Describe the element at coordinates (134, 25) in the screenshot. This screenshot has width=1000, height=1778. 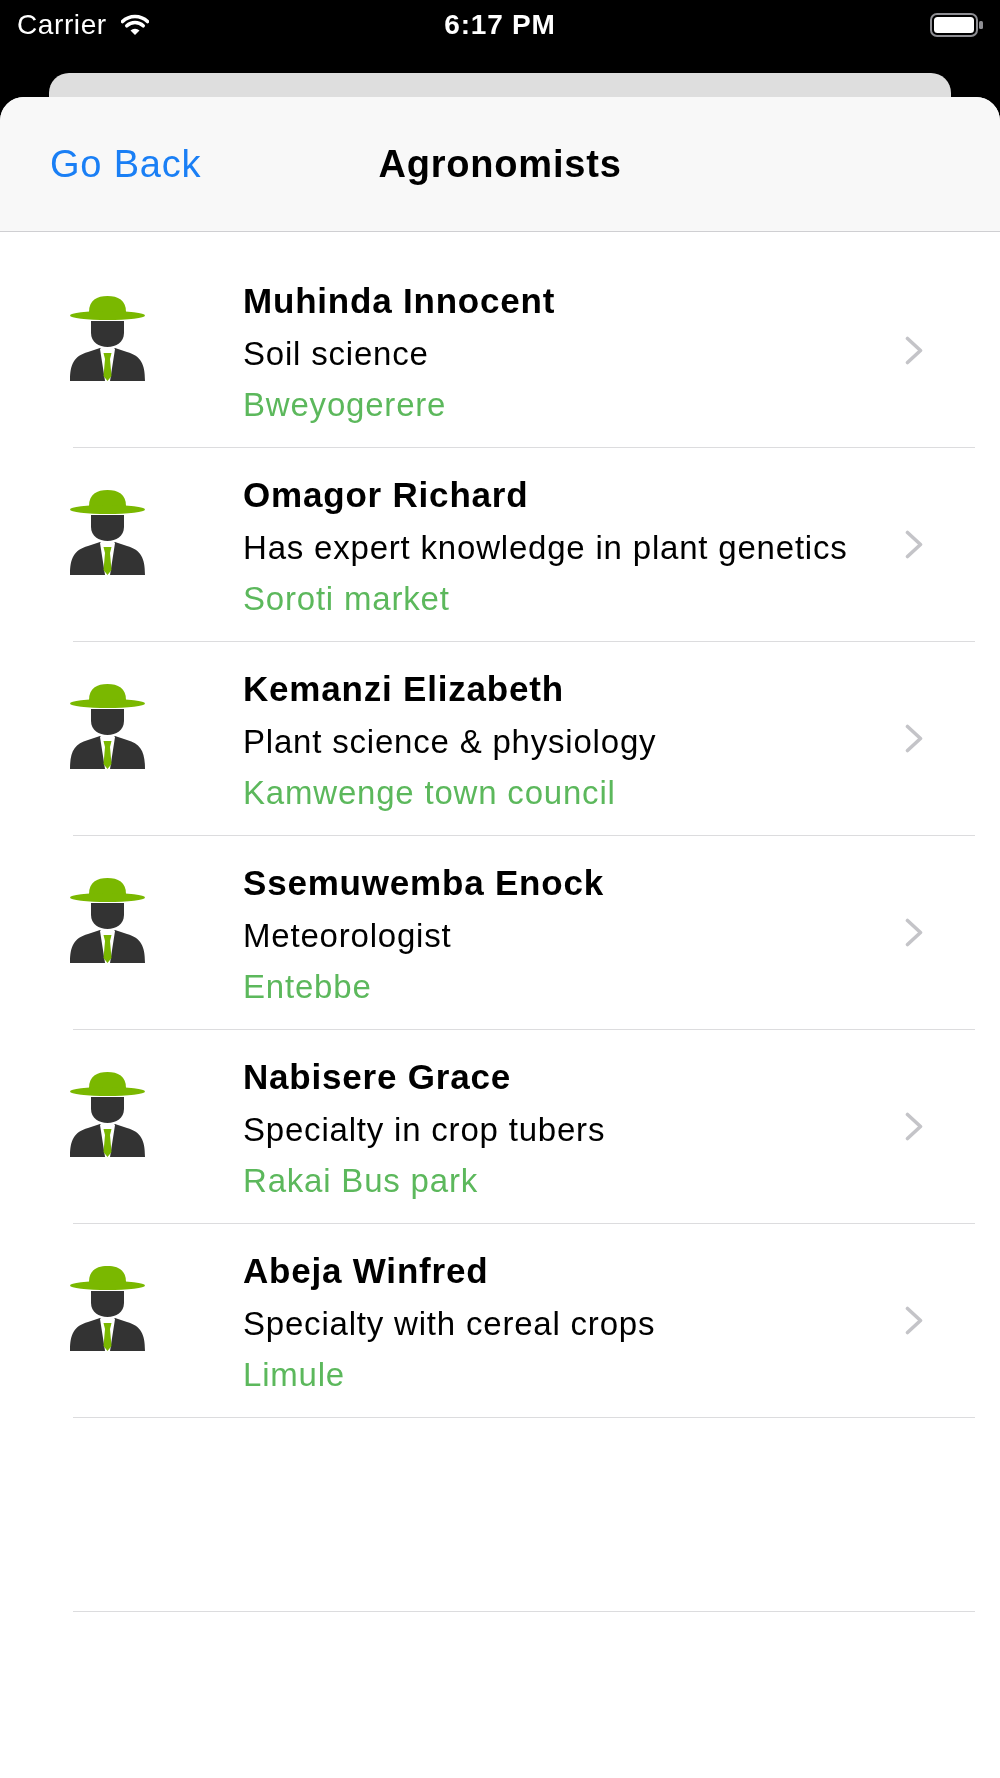
I see `wifi-icon` at that location.